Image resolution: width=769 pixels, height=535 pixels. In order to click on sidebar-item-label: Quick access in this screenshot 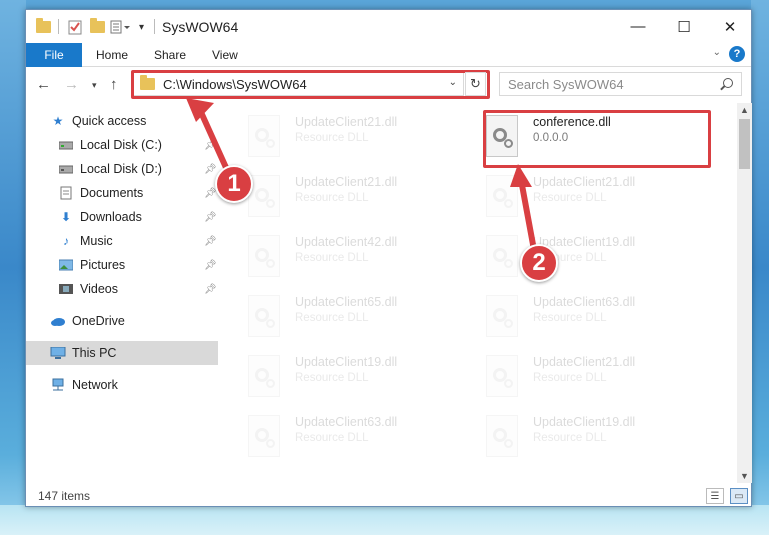, I will do `click(109, 121)`.